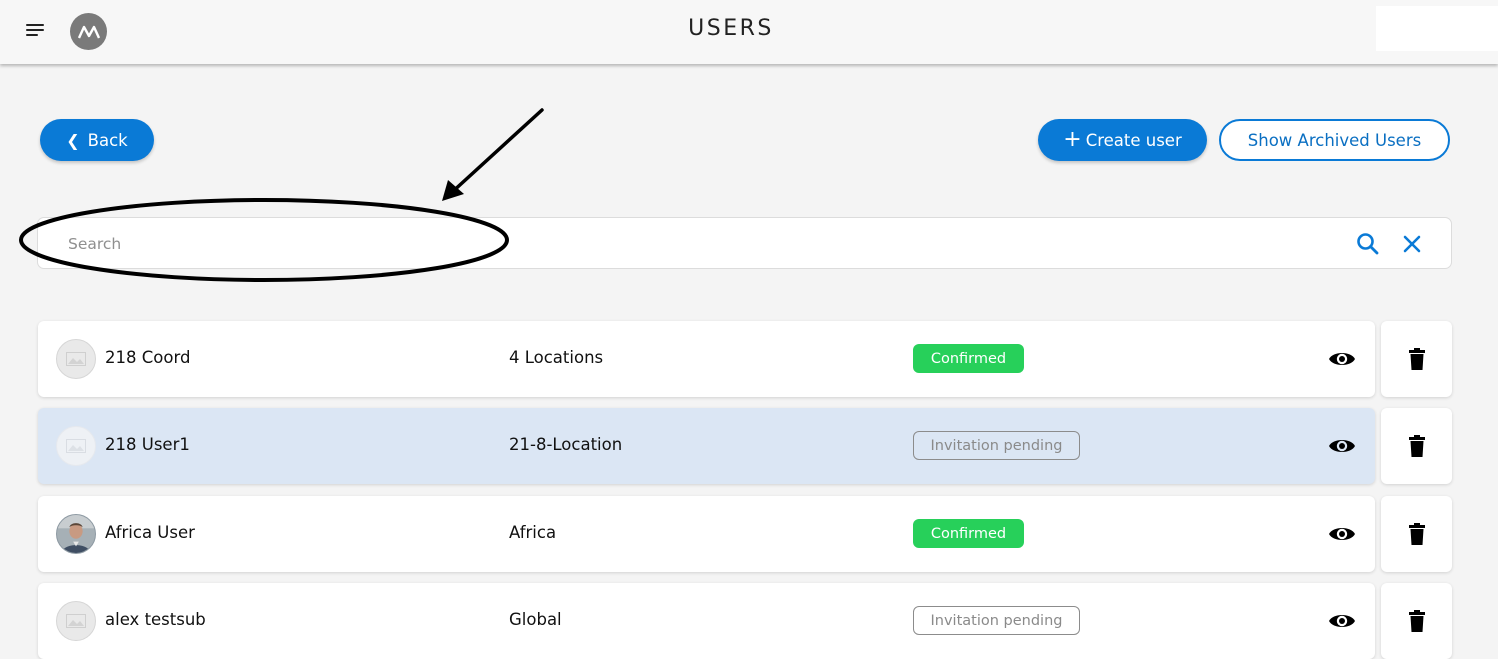 This screenshot has width=1498, height=659. What do you see at coordinates (706, 534) in the screenshot?
I see `user-row: Africa User Africa Confirmed` at bounding box center [706, 534].